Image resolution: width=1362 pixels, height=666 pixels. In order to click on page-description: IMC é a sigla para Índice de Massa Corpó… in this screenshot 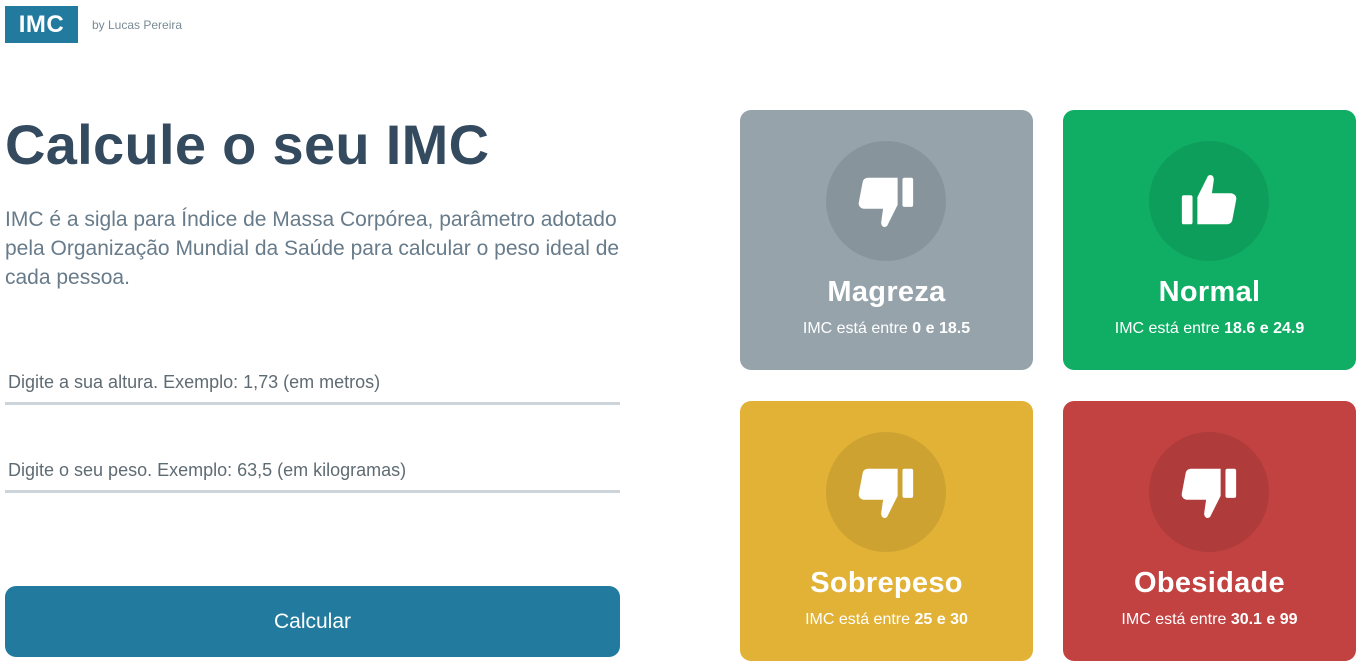, I will do `click(312, 248)`.